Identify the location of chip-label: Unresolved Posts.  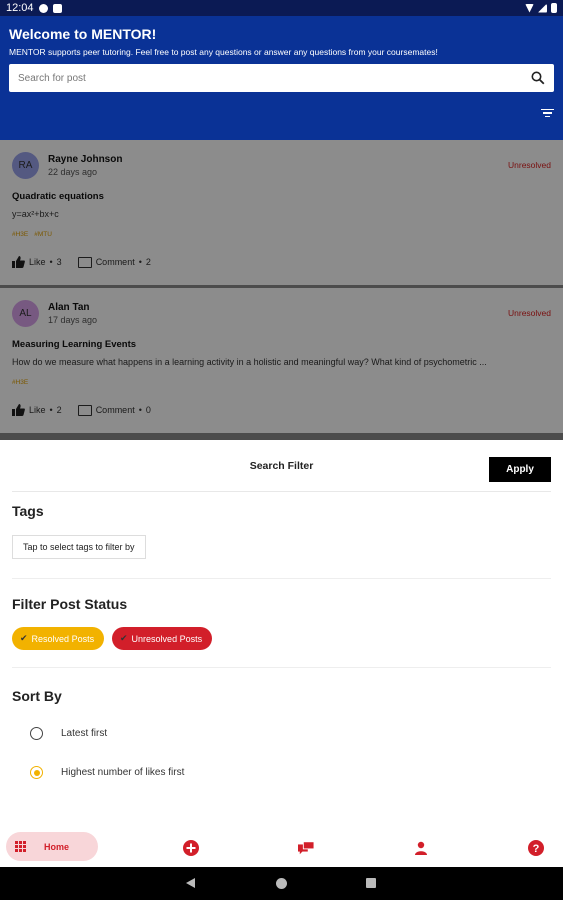
(167, 638).